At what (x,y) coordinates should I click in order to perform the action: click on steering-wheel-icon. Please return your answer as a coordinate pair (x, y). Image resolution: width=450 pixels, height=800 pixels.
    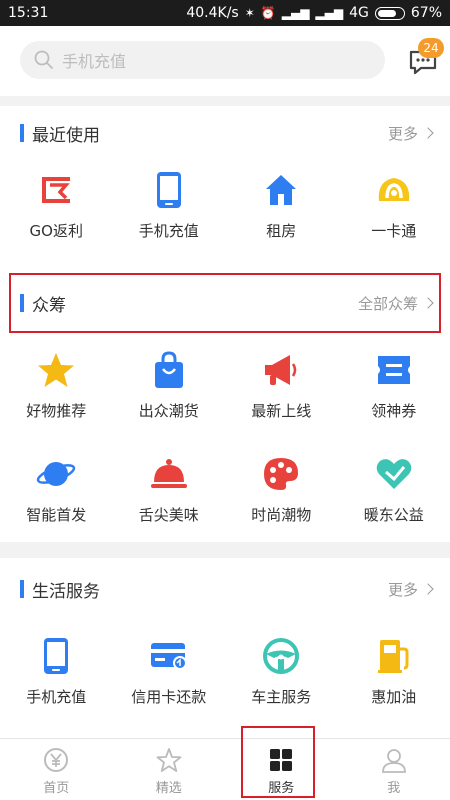
    Looking at the image, I should click on (281, 656).